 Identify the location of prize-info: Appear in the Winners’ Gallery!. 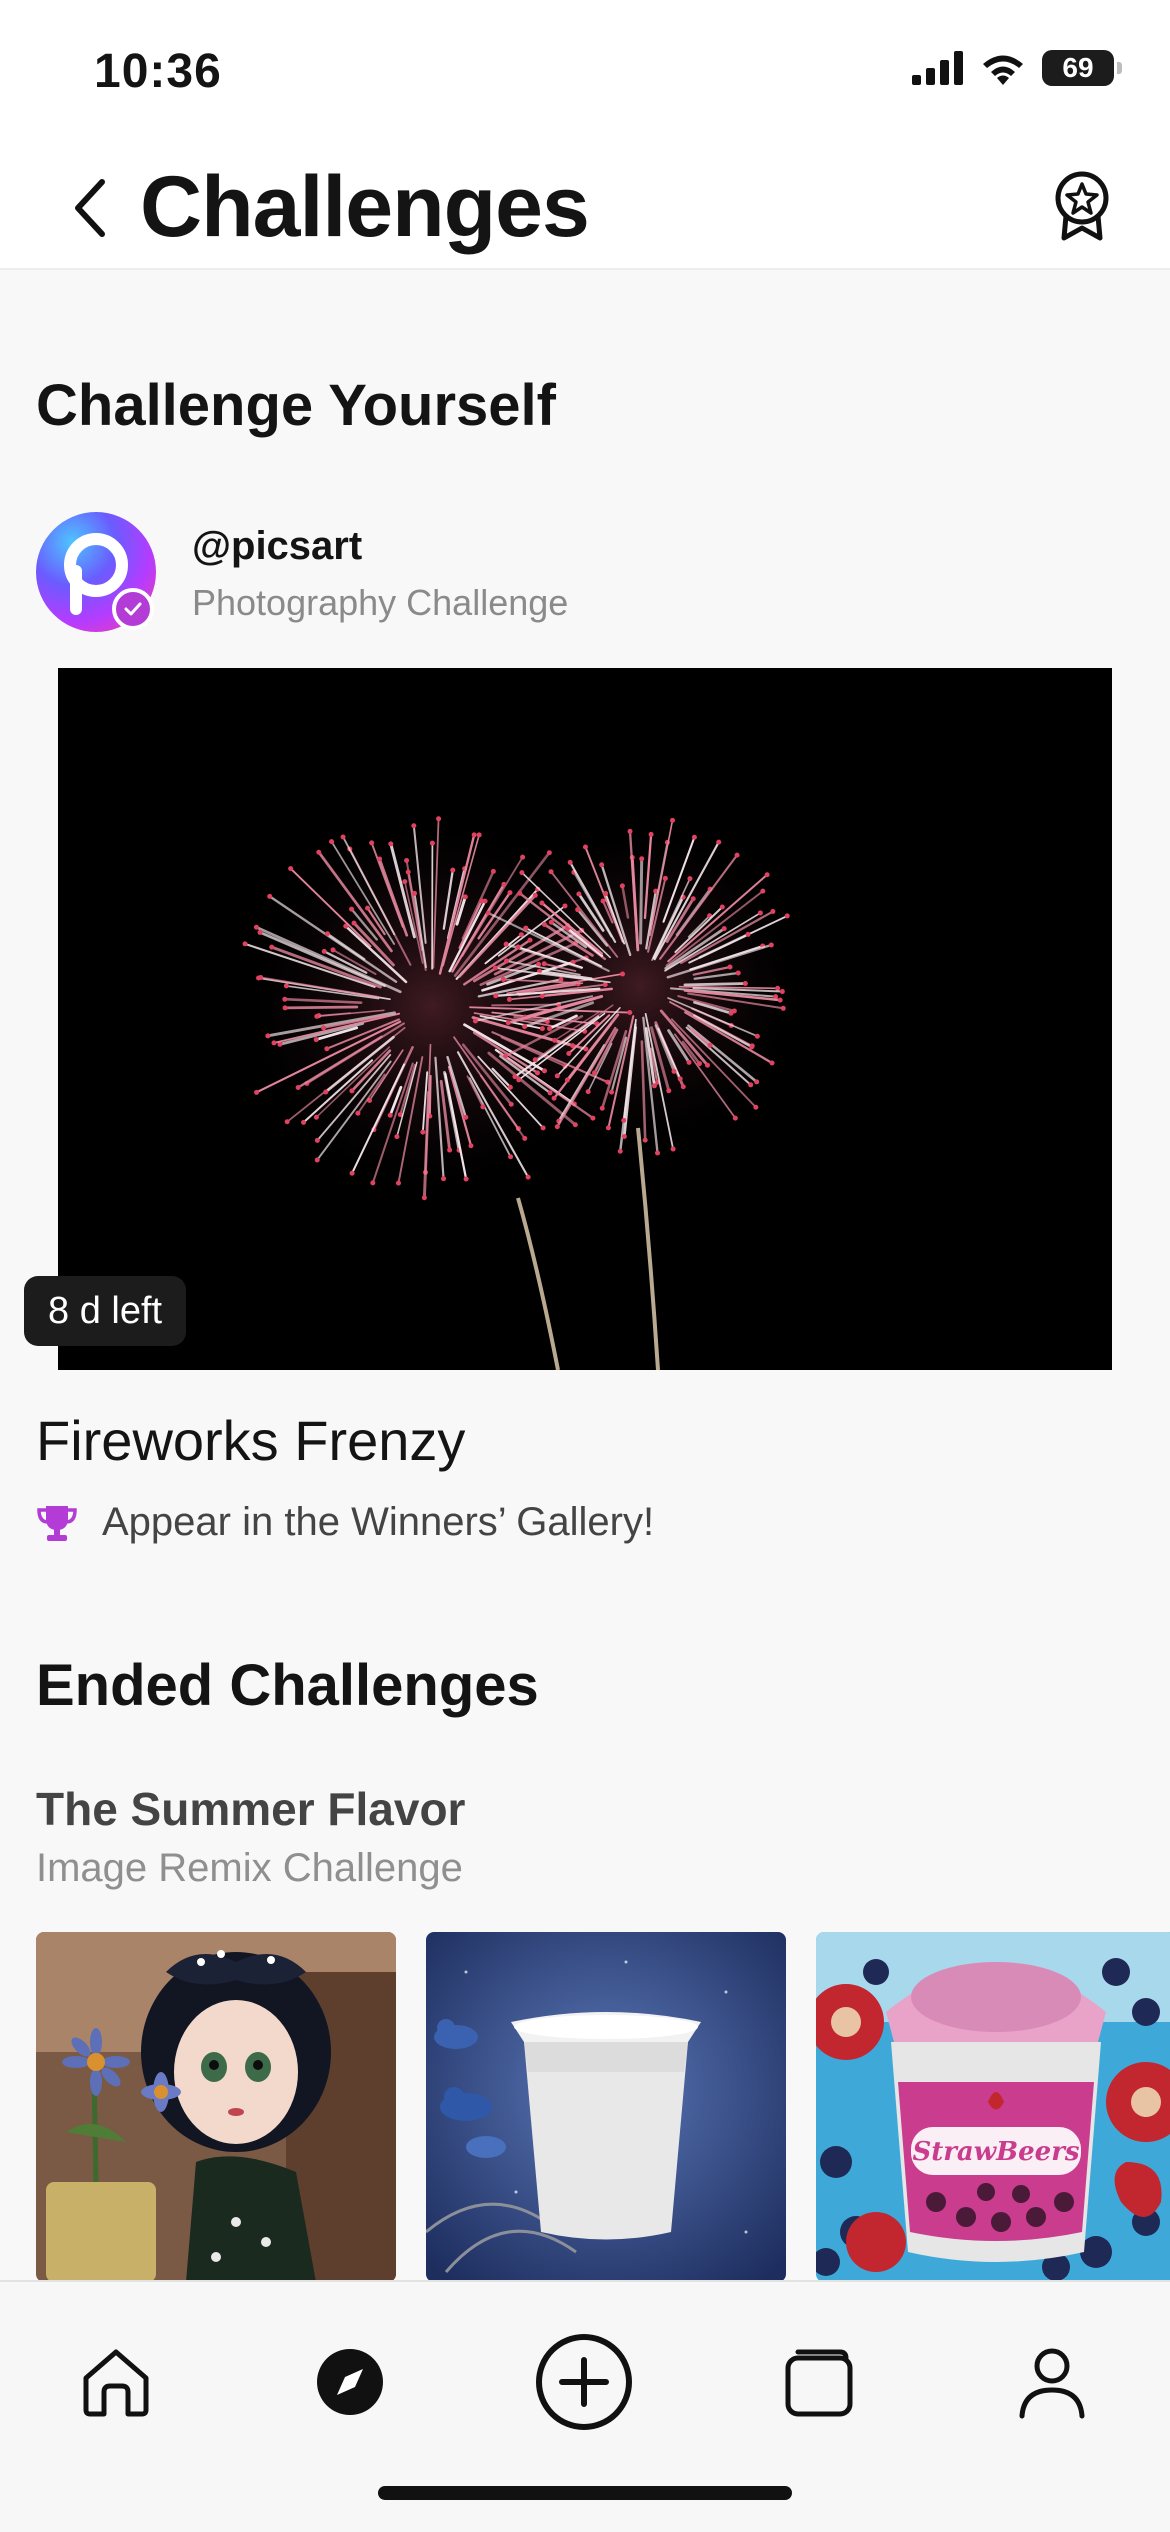
(345, 1522).